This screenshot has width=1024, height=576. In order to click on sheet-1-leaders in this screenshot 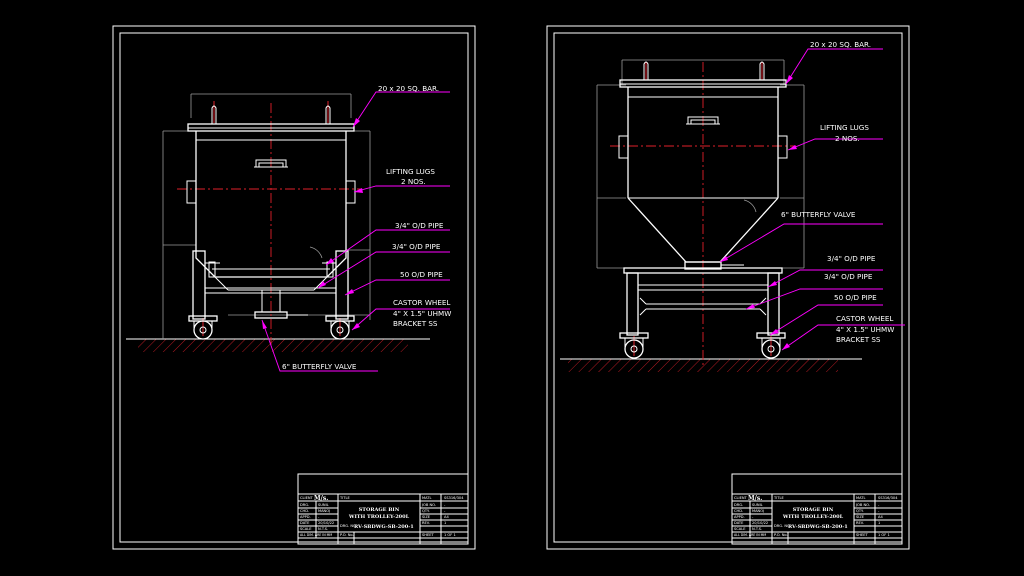, I will do `click(355, 231)`.